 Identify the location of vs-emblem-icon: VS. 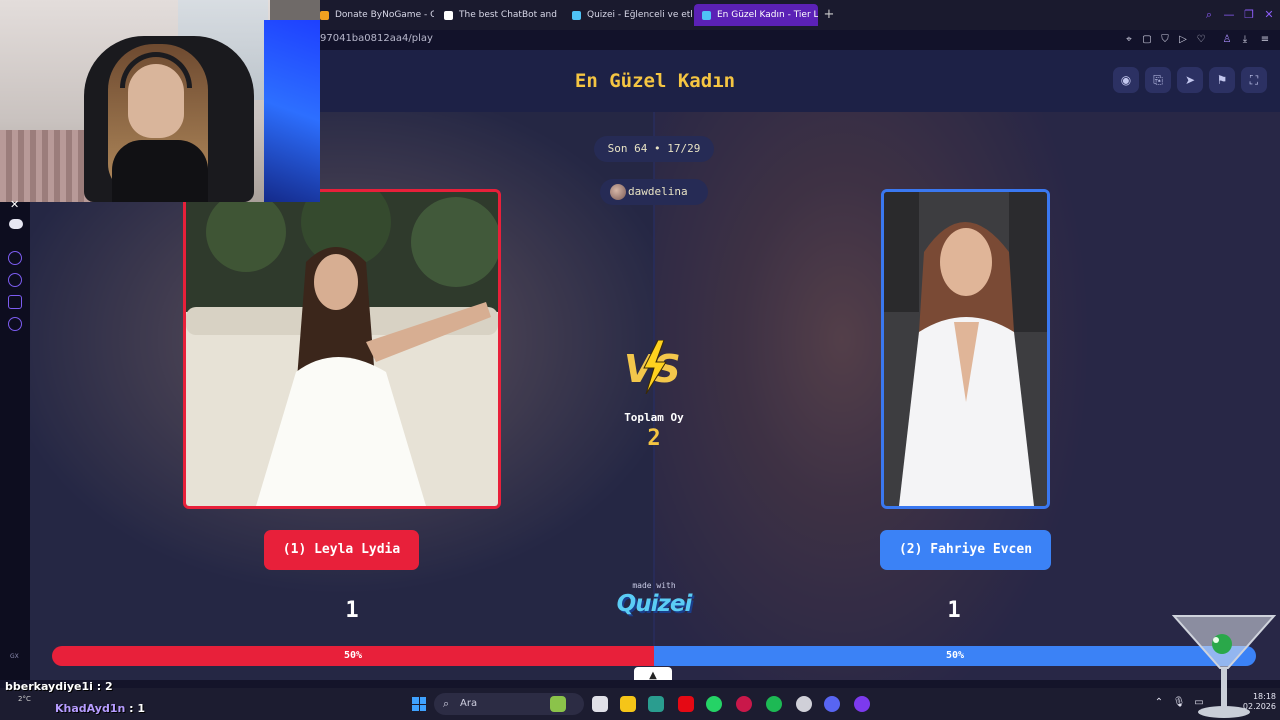
(652, 367).